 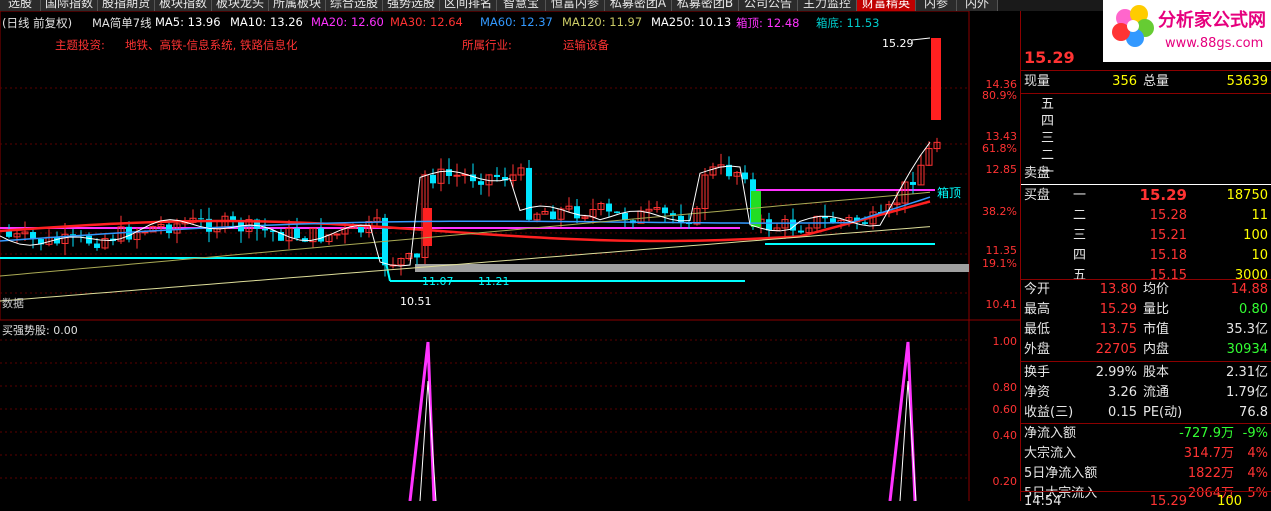 What do you see at coordinates (438, 281) in the screenshot?
I see `low-box-label-1: 11.07` at bounding box center [438, 281].